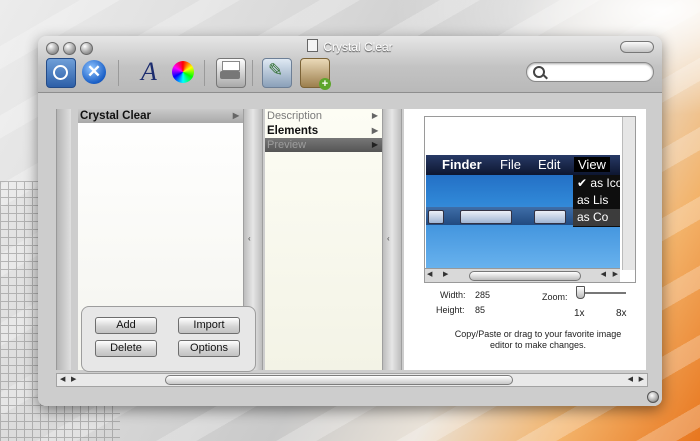  Describe the element at coordinates (580, 292) in the screenshot. I see `zoom-slider-knob` at that location.